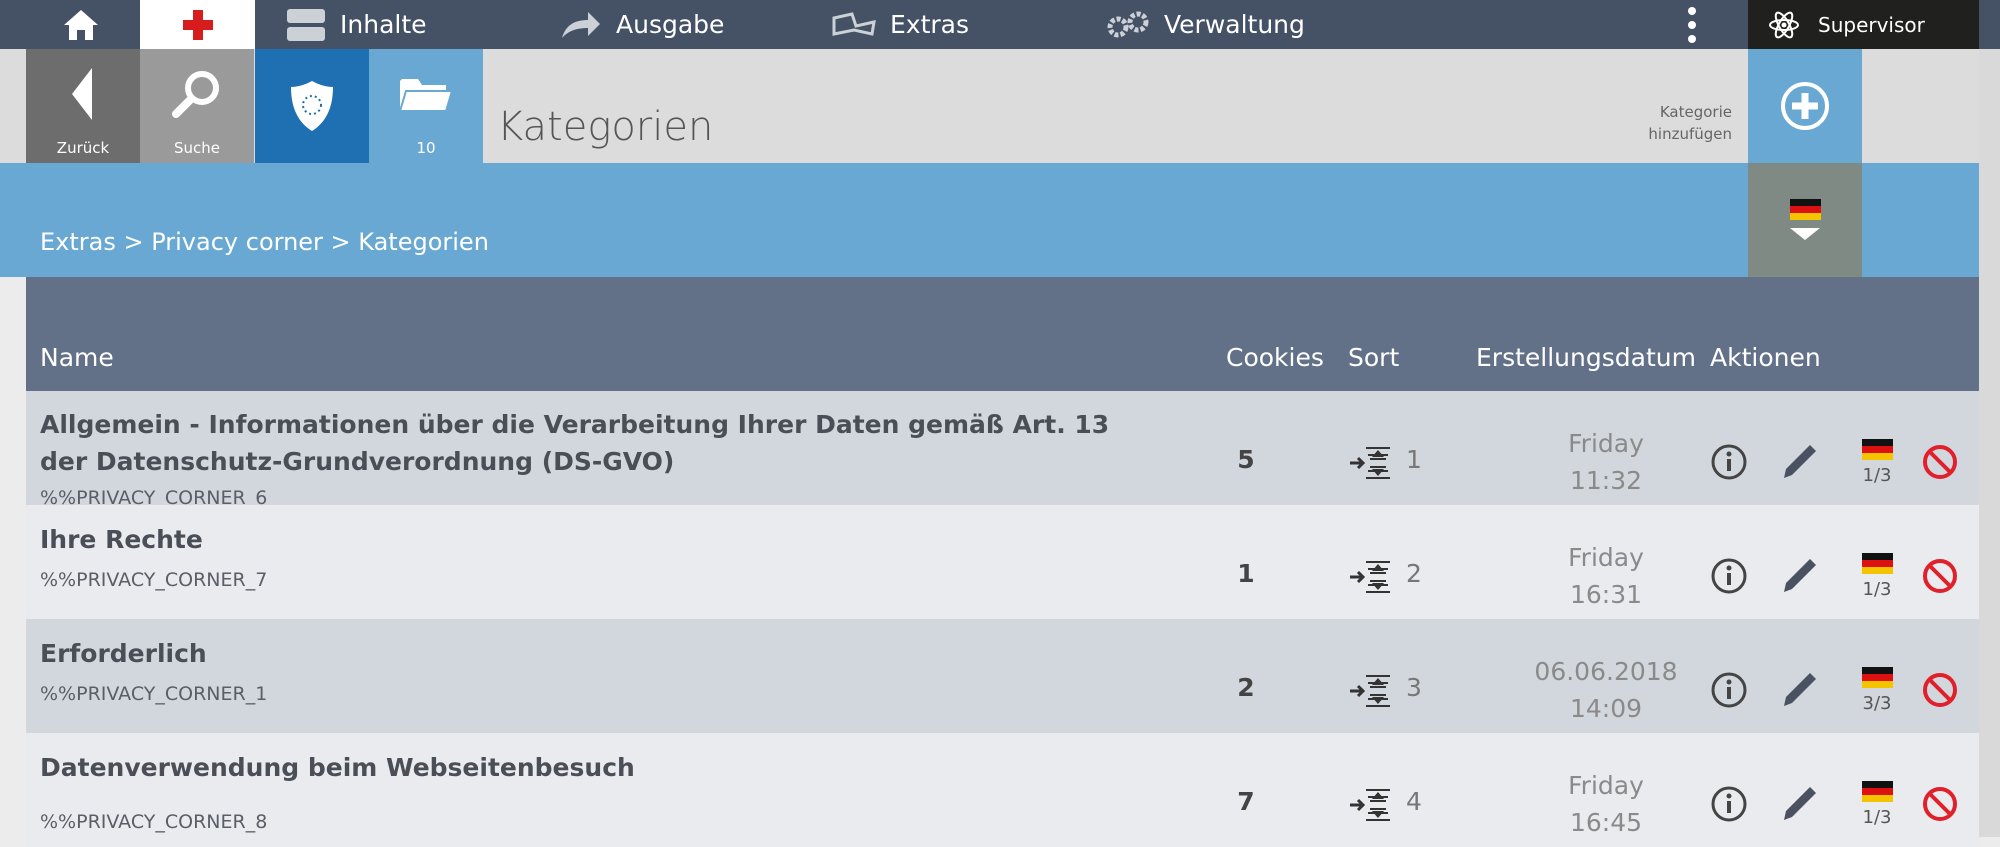 This screenshot has height=847, width=2000. What do you see at coordinates (670, 24) in the screenshot?
I see `nav-ausgabe-label: Ausgabe` at bounding box center [670, 24].